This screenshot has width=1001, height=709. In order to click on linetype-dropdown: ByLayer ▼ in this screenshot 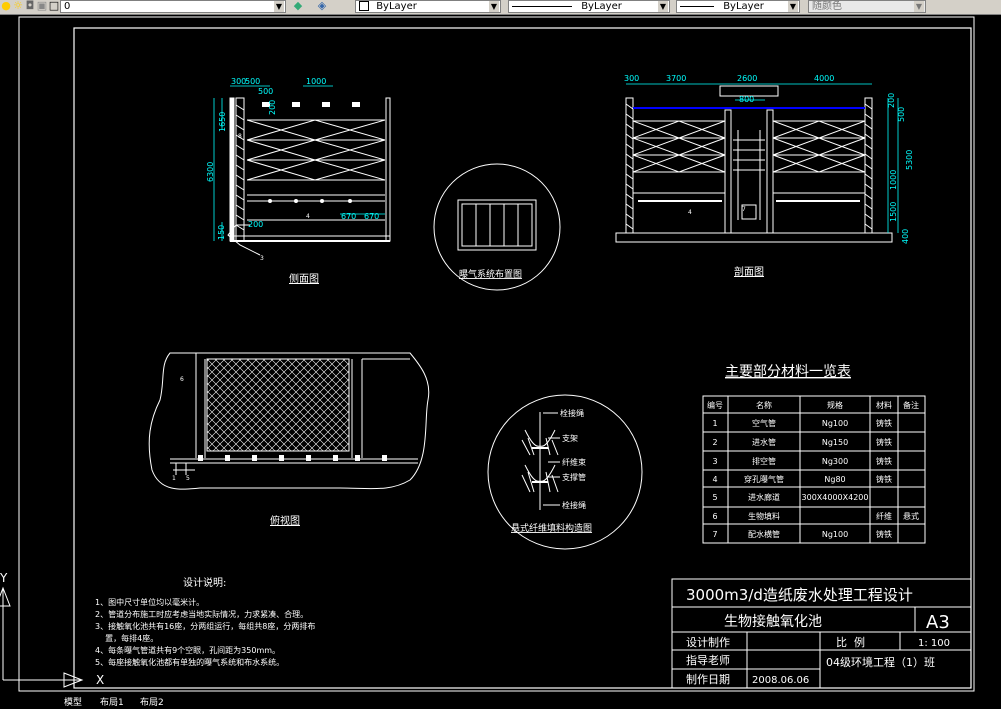, I will do `click(589, 6)`.